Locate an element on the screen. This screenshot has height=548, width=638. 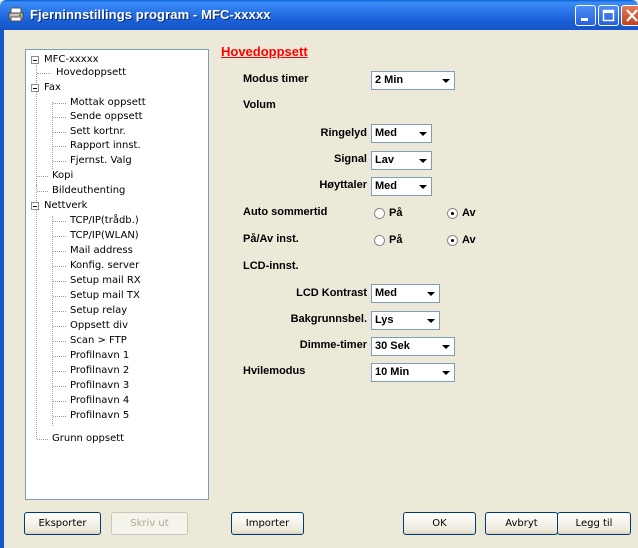
close-icon is located at coordinates (632, 15).